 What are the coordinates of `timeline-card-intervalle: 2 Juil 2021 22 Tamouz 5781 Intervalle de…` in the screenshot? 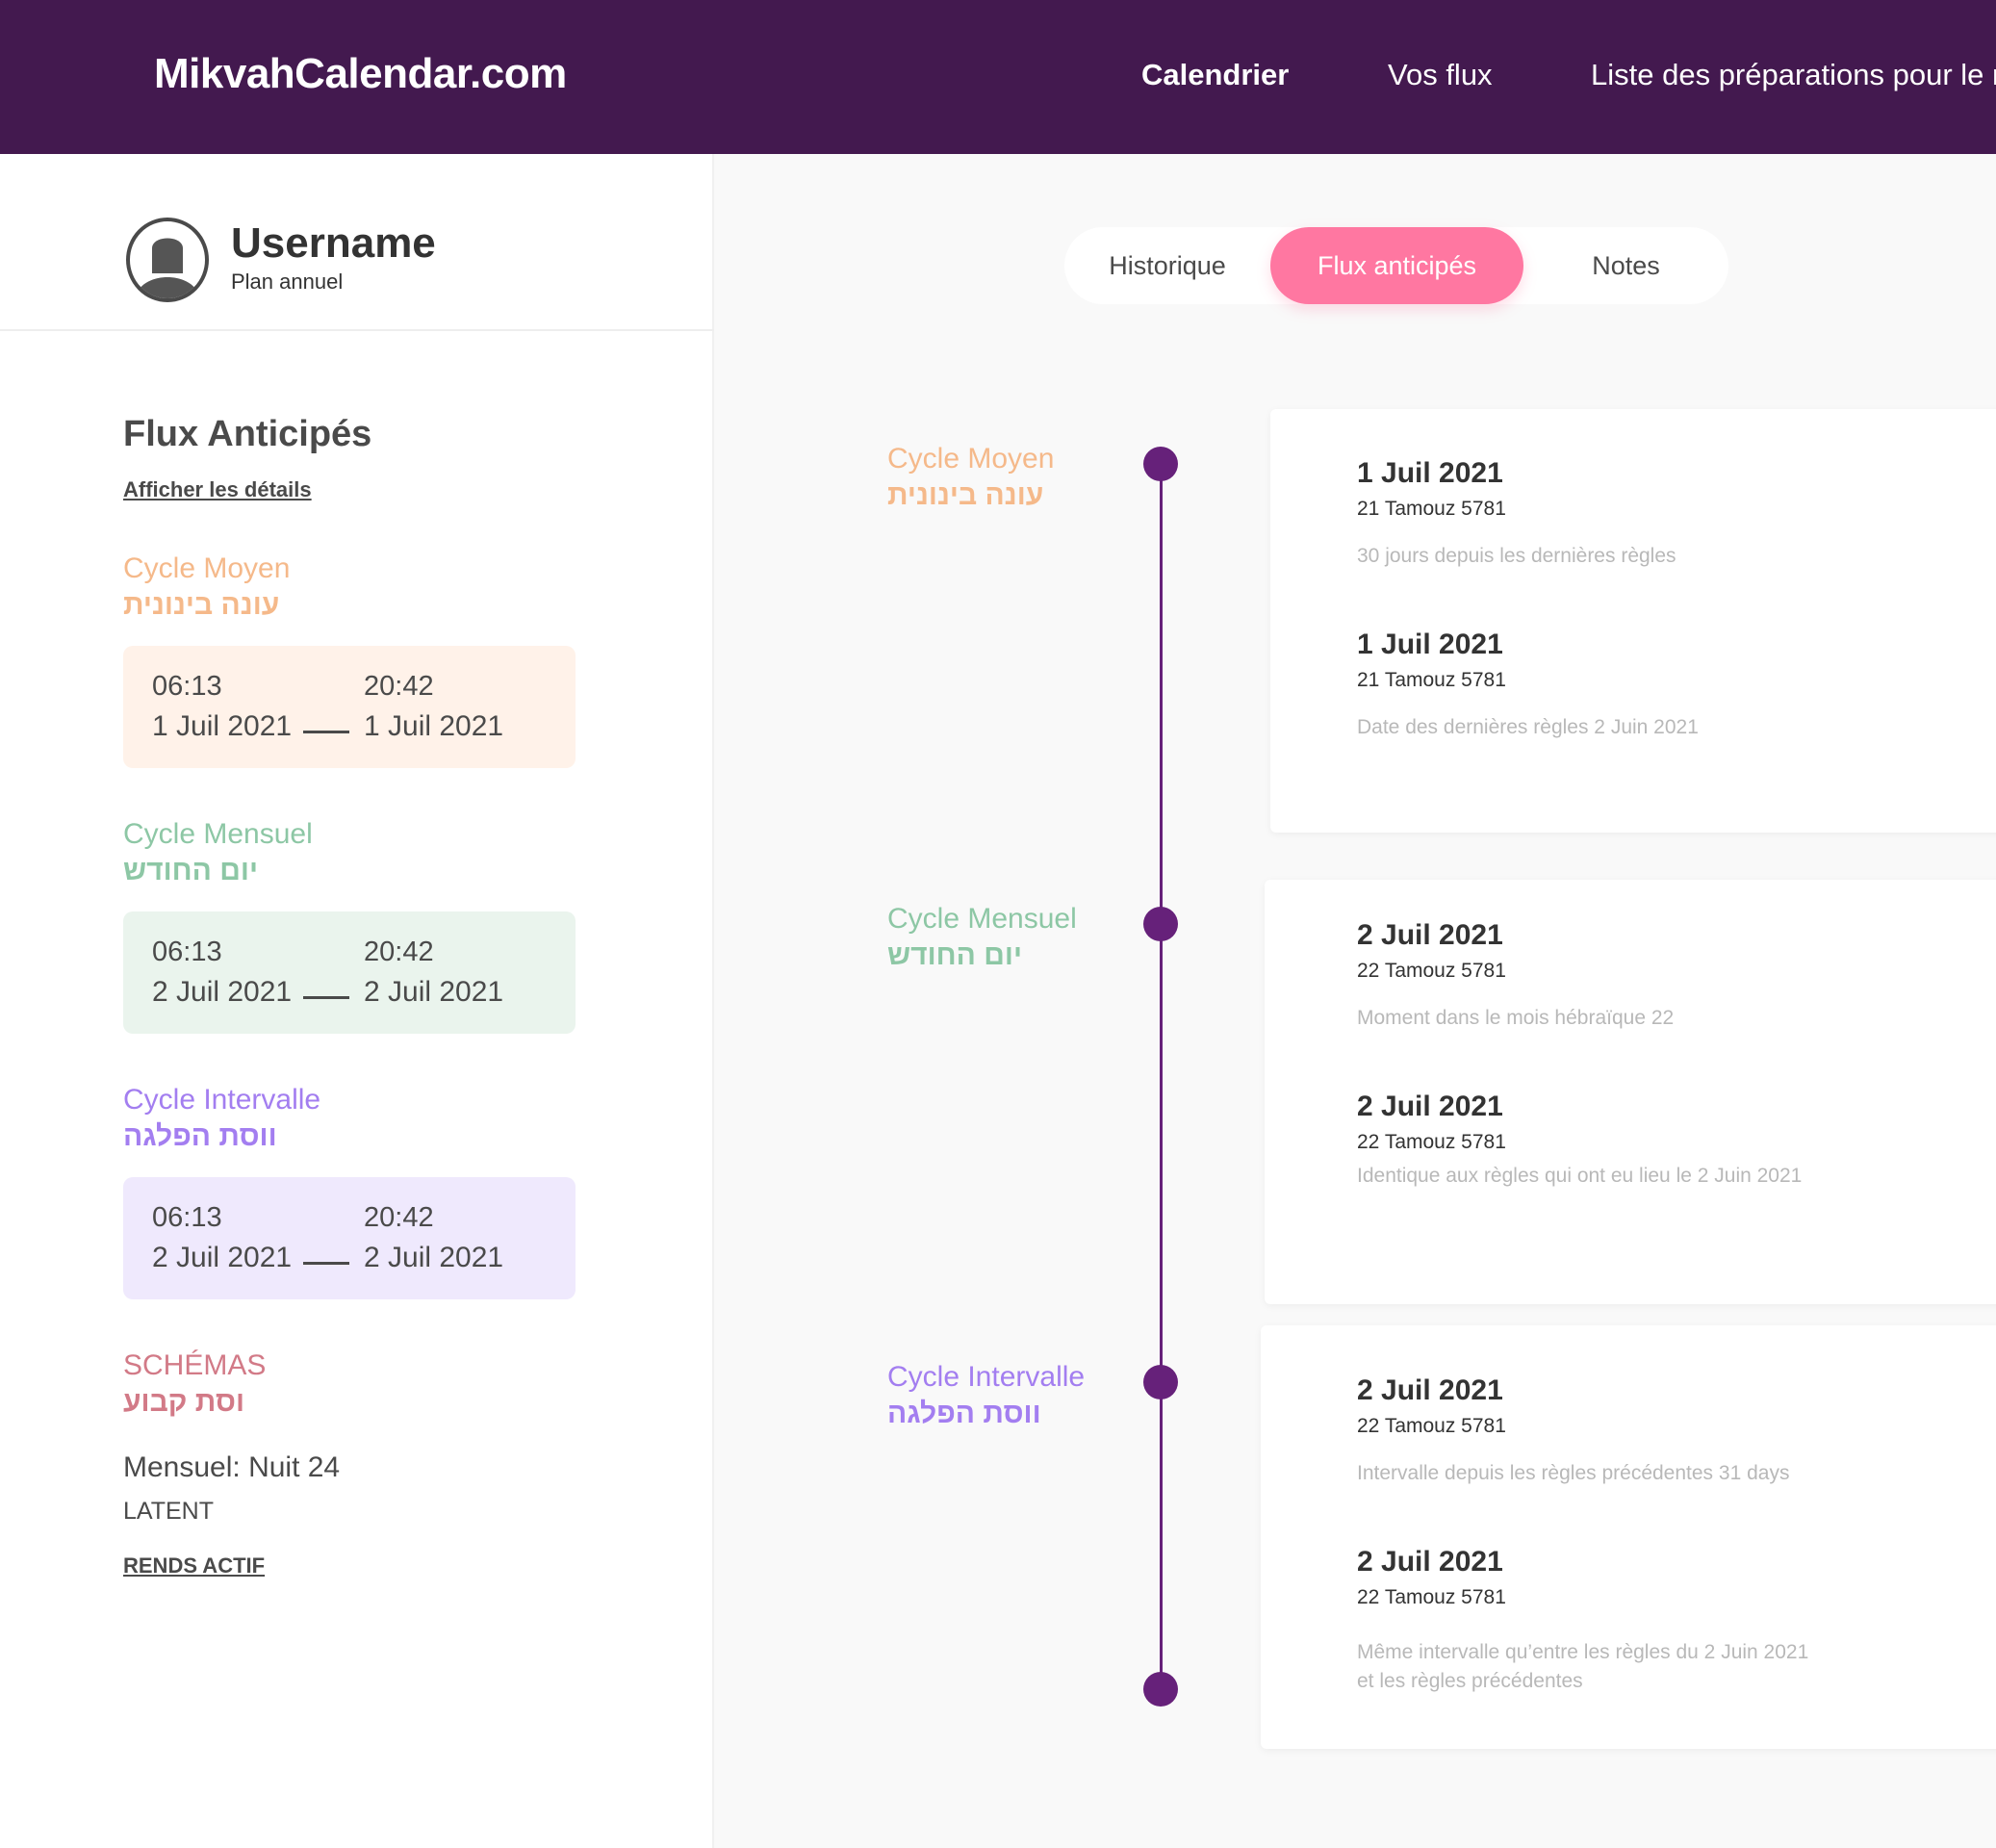 It's located at (1628, 1537).